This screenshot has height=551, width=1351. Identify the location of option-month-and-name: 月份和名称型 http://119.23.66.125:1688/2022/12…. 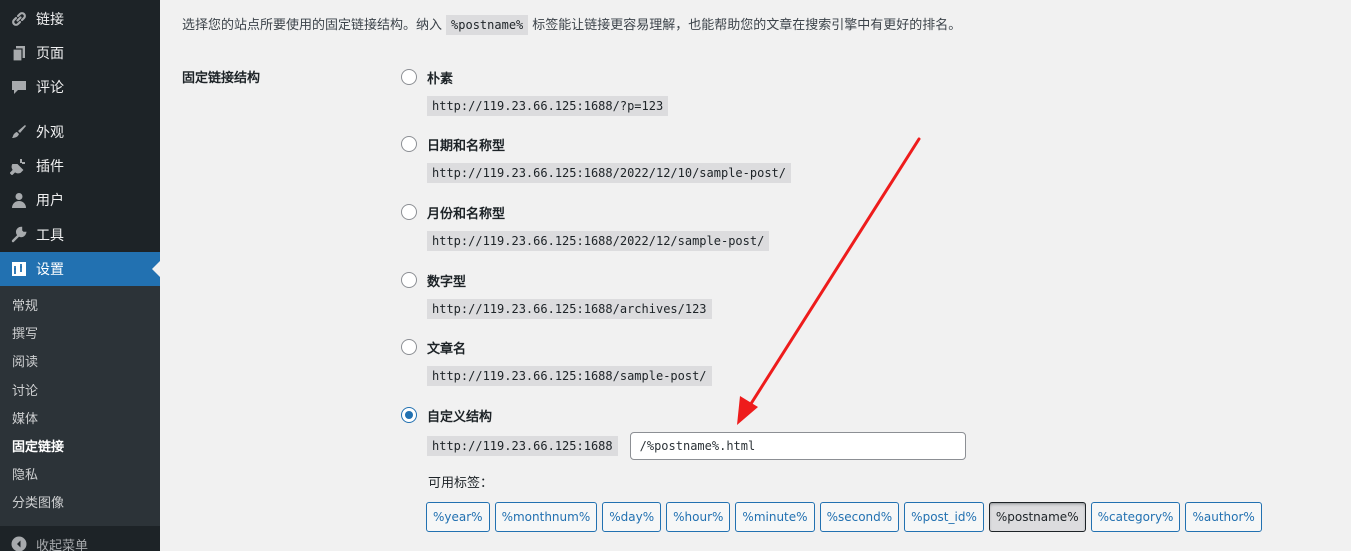
(585, 226).